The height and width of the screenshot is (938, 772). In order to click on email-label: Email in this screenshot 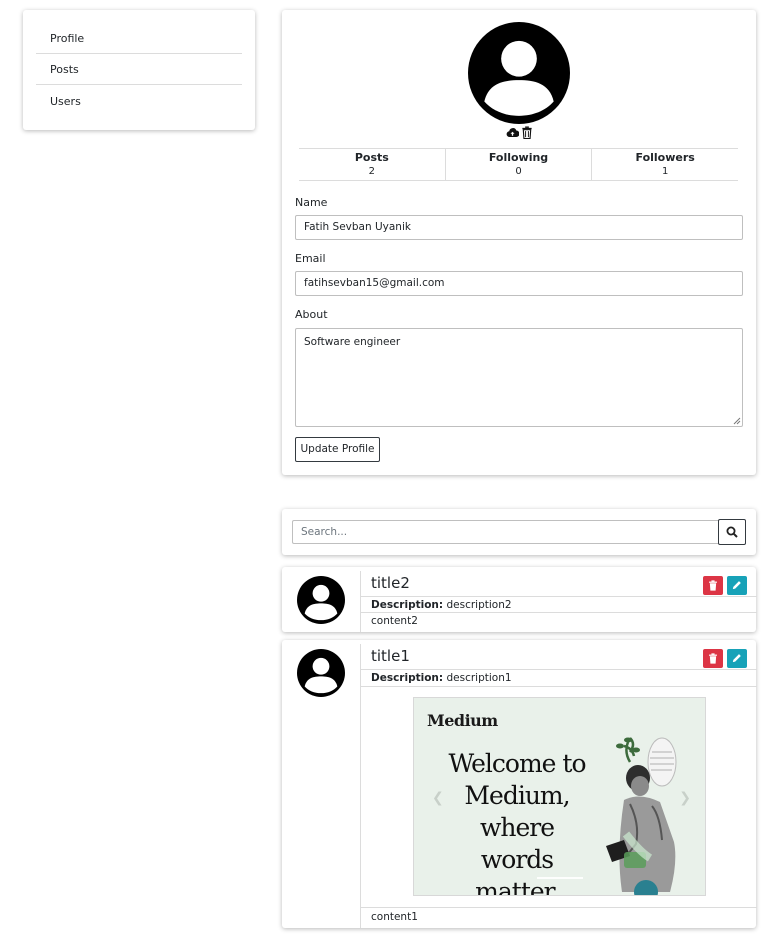, I will do `click(310, 258)`.